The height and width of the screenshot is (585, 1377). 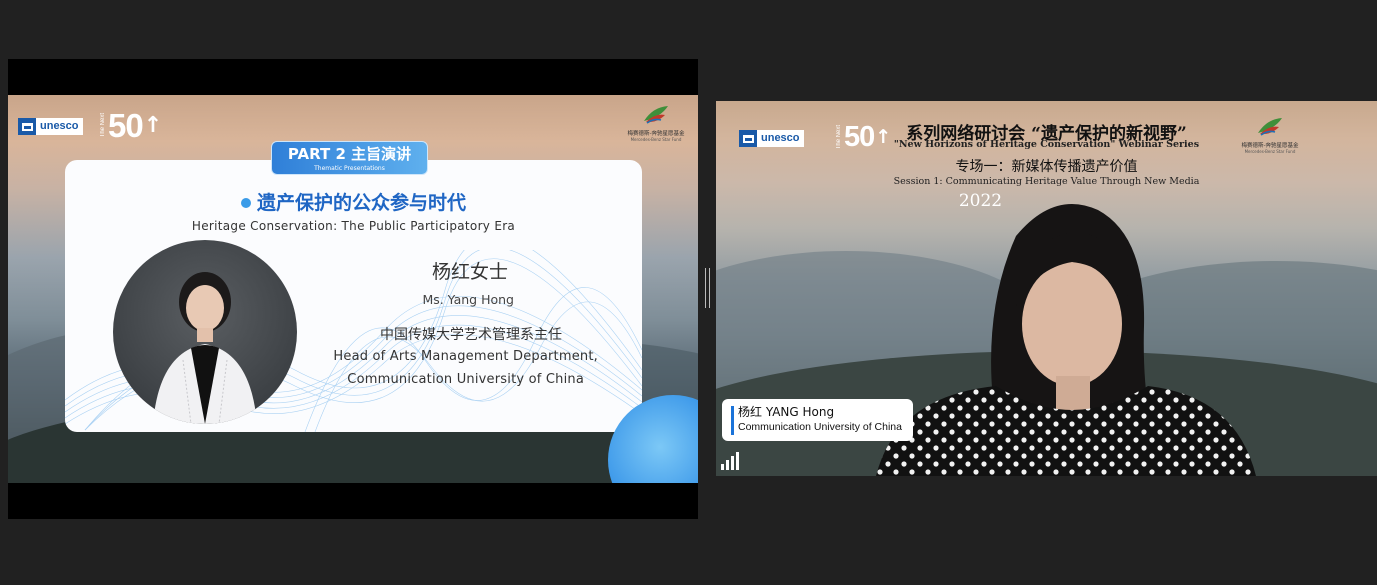 What do you see at coordinates (732, 420) in the screenshot?
I see `active-speaker-bar` at bounding box center [732, 420].